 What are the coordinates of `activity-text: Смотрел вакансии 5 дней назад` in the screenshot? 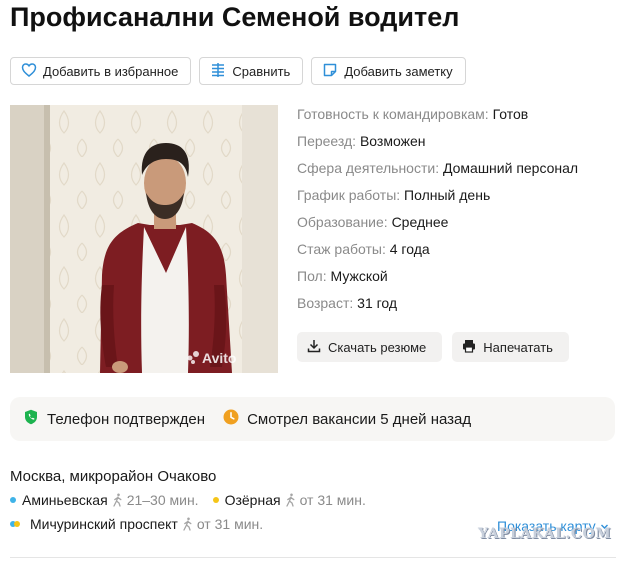 It's located at (359, 419).